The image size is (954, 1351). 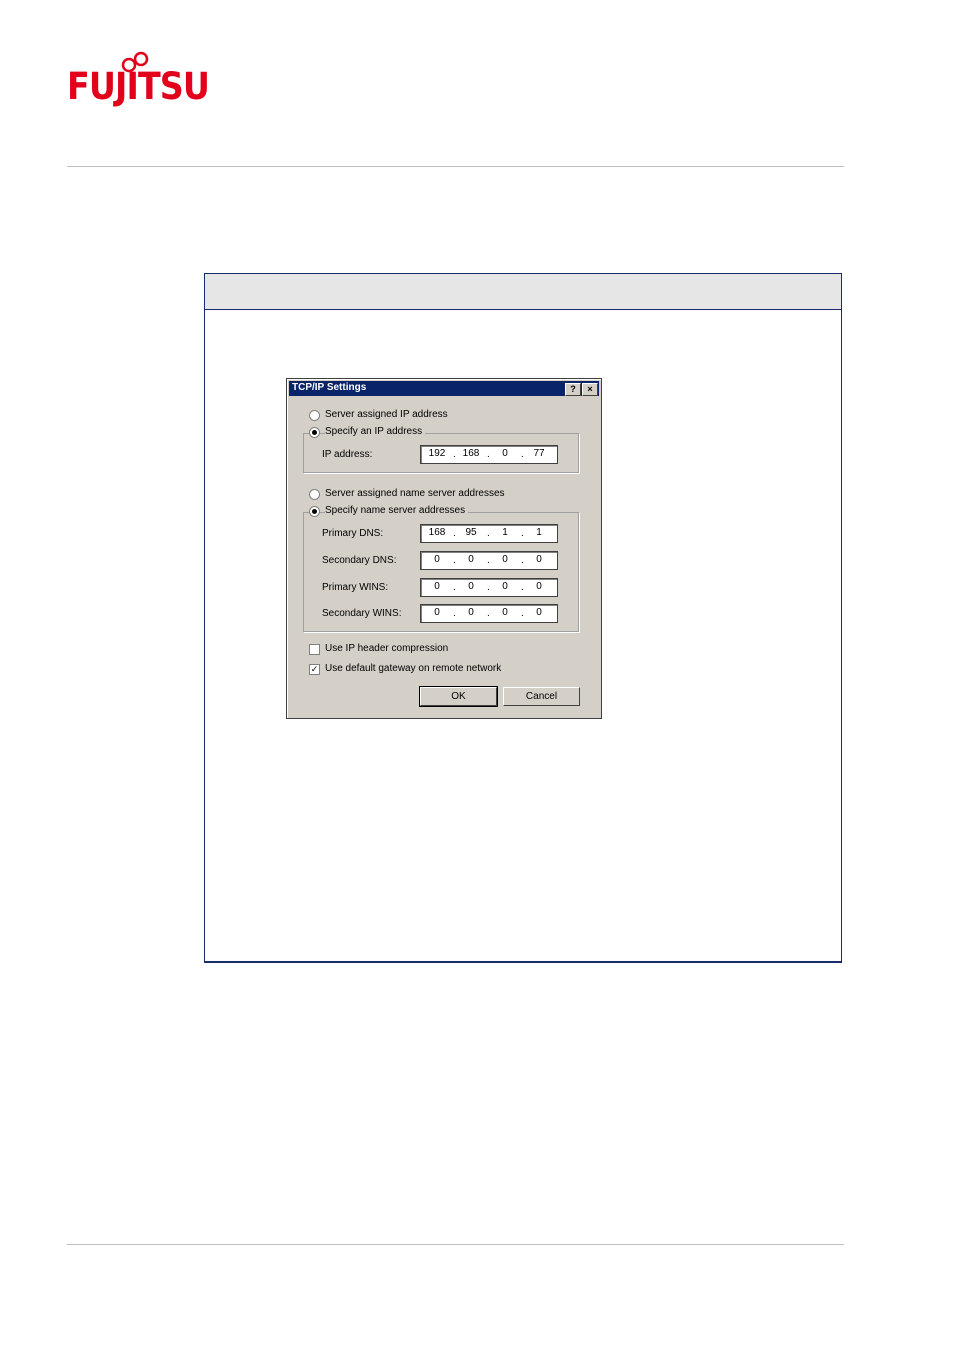 I want to click on primary-wins-octet-1: 0, so click(x=437, y=586).